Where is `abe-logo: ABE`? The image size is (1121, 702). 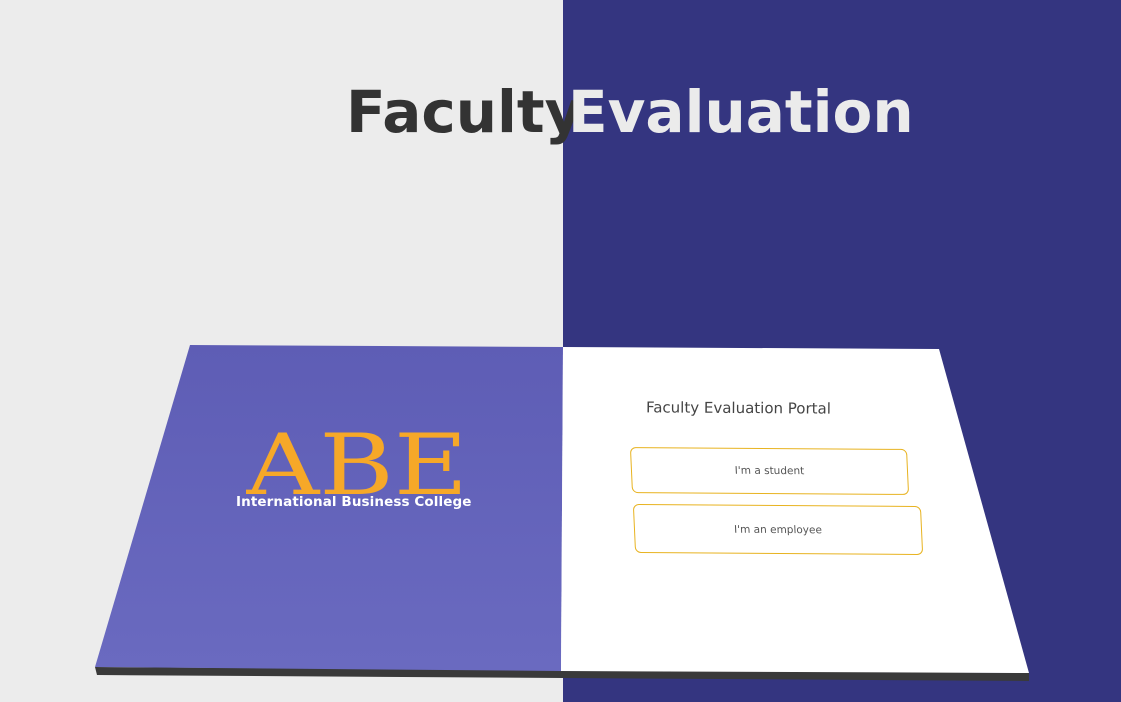 abe-logo: ABE is located at coordinates (357, 461).